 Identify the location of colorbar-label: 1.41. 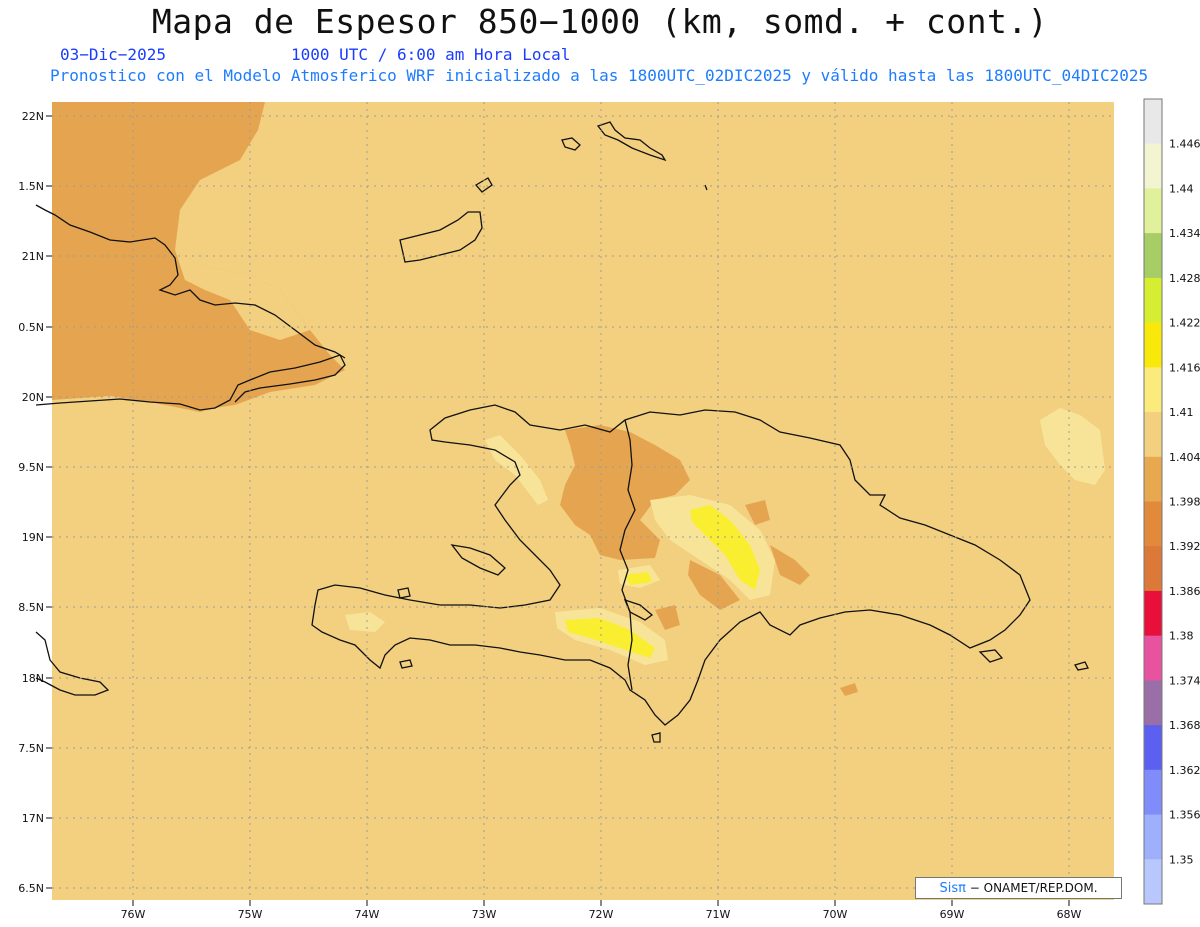
(1181, 412).